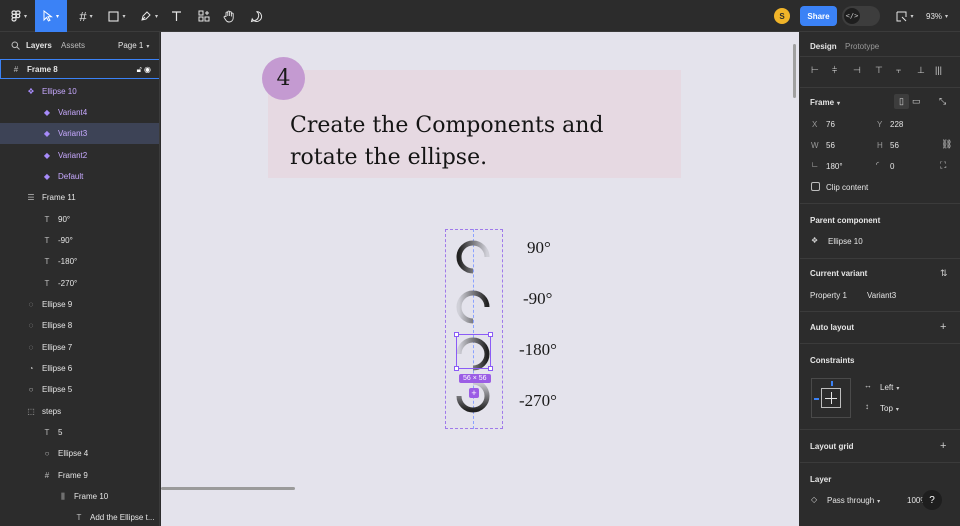 Image resolution: width=960 pixels, height=526 pixels. What do you see at coordinates (912, 16) in the screenshot?
I see `chevron-down-icon: ▾` at bounding box center [912, 16].